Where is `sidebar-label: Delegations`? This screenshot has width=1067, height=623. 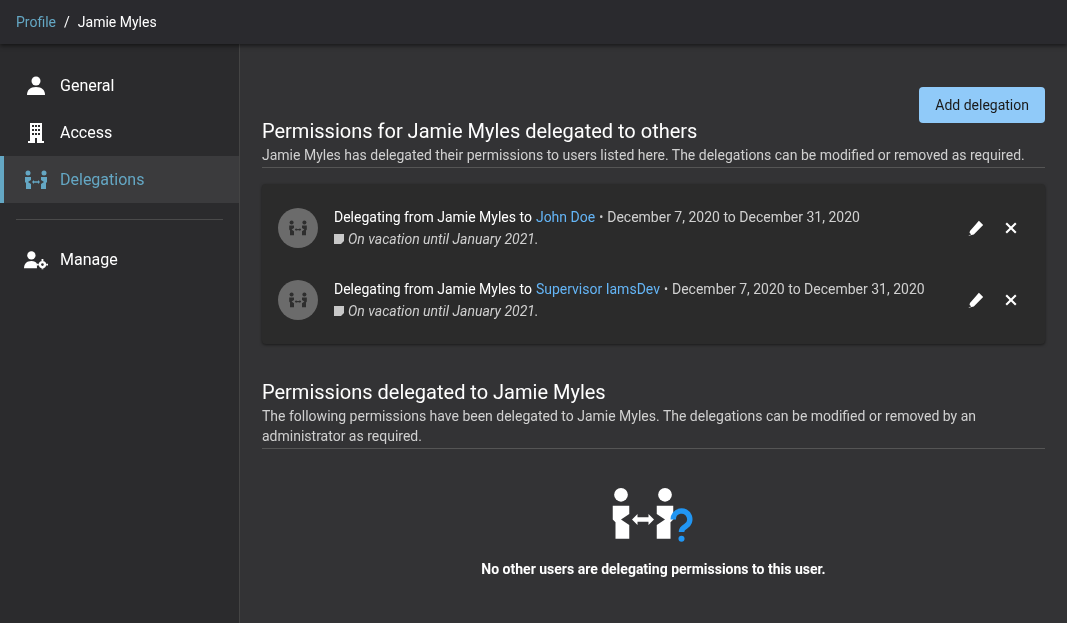 sidebar-label: Delegations is located at coordinates (102, 179).